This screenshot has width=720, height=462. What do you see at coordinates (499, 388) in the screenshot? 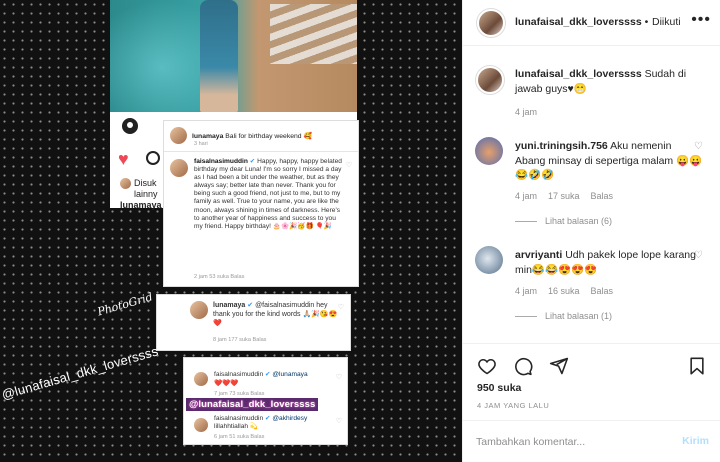
I see `like-count: 950 suka` at bounding box center [499, 388].